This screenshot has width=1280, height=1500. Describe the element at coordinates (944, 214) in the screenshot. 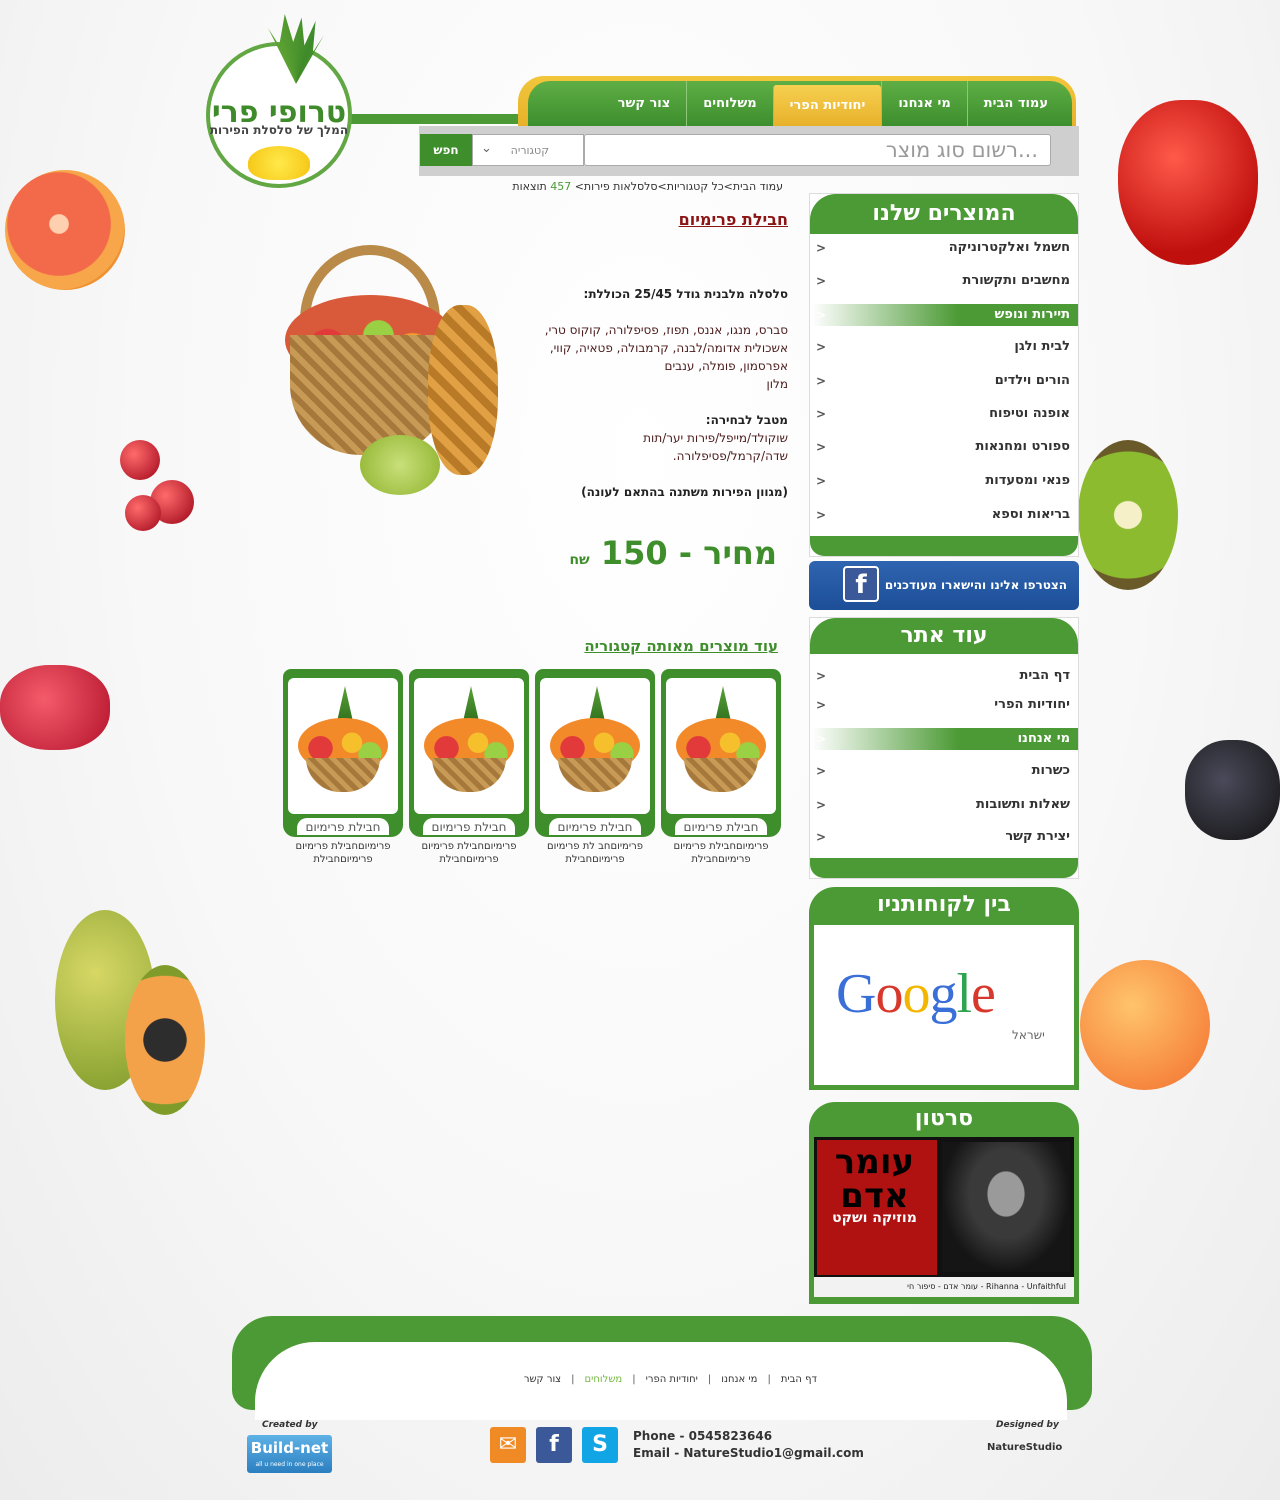

I see `products-menu-title: המוצרים שלנו` at that location.